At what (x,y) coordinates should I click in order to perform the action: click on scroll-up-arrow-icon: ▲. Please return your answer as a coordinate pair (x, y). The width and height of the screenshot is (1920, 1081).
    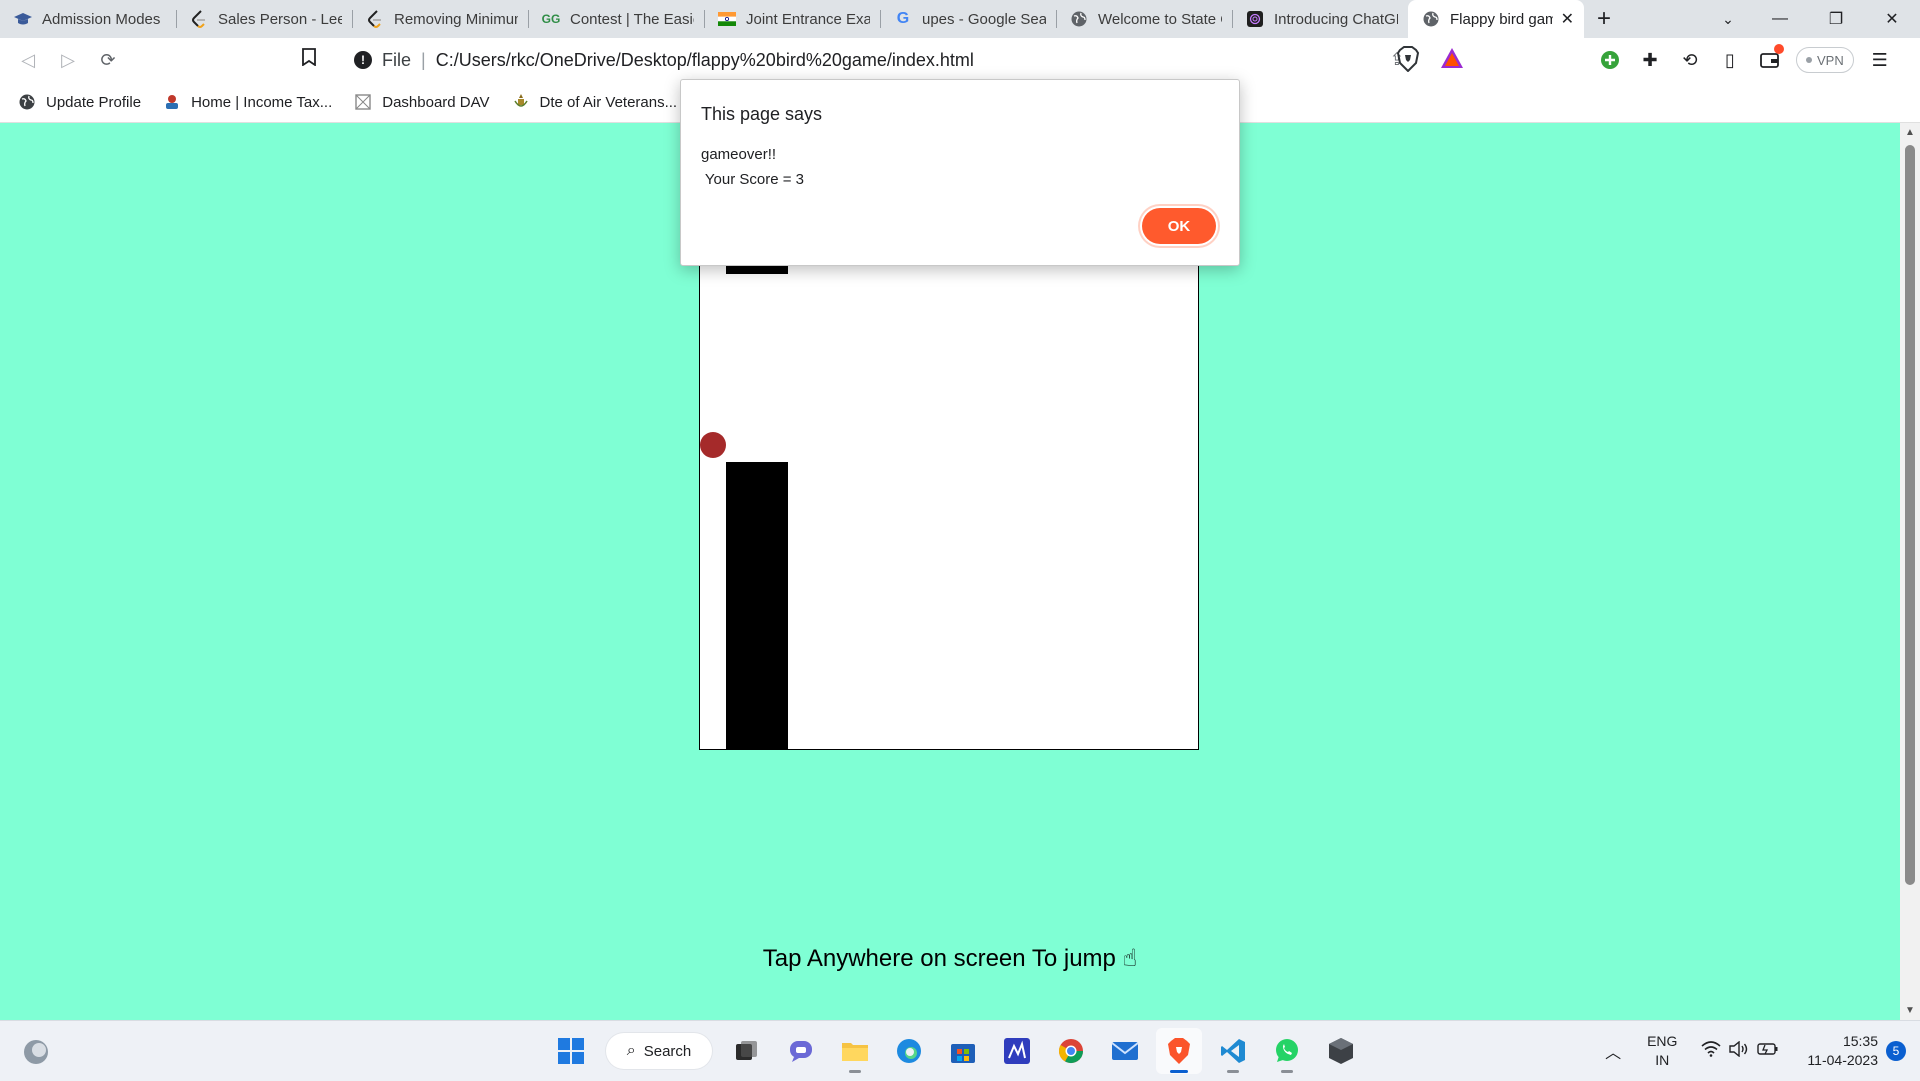
    Looking at the image, I should click on (1910, 132).